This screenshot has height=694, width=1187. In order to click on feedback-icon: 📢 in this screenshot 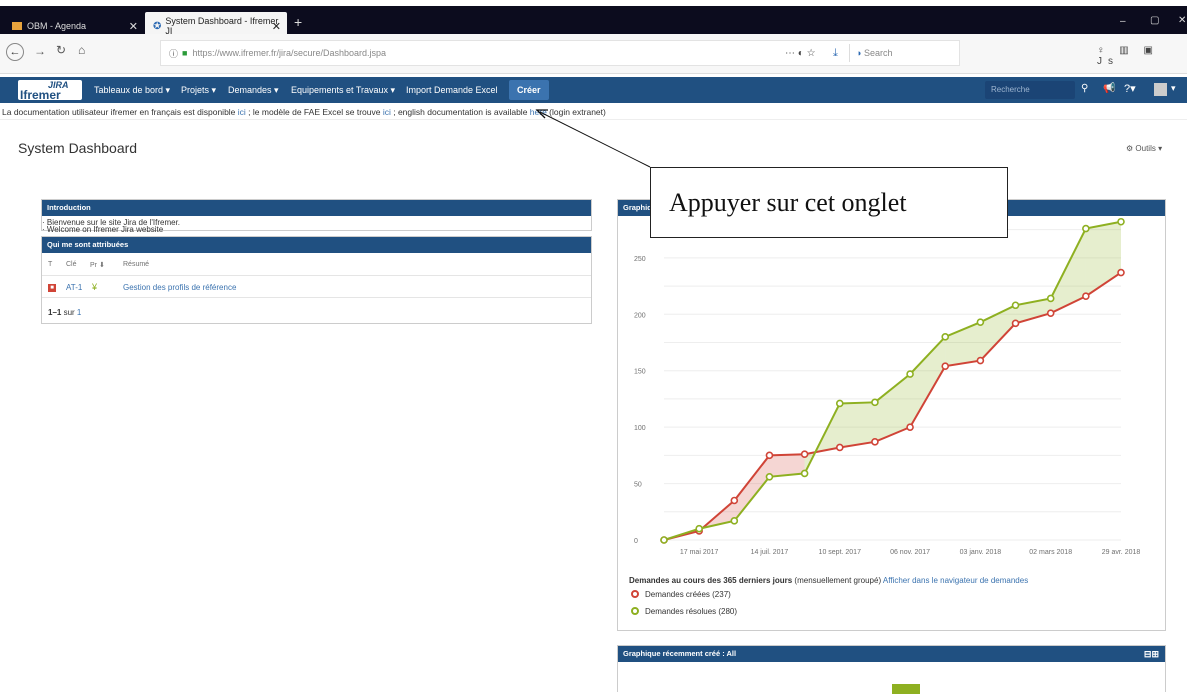, I will do `click(1109, 88)`.